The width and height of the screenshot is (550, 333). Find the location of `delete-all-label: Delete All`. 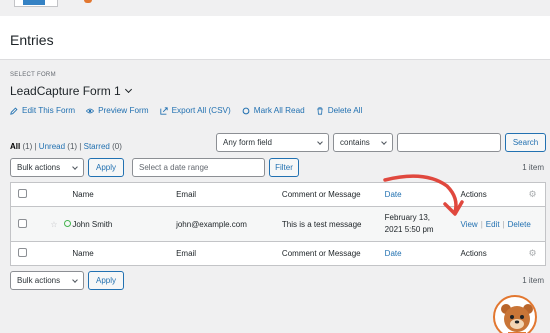

delete-all-label: Delete All is located at coordinates (345, 110).